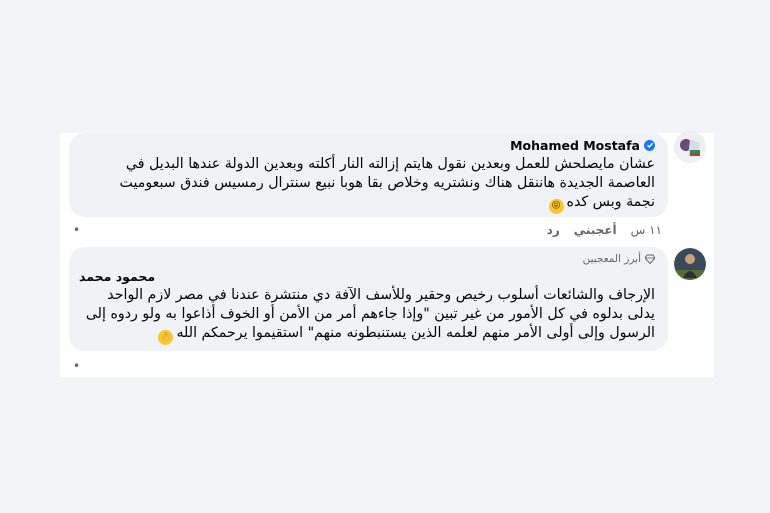 The height and width of the screenshot is (513, 770). I want to click on like-button: أعجبني, so click(595, 230).